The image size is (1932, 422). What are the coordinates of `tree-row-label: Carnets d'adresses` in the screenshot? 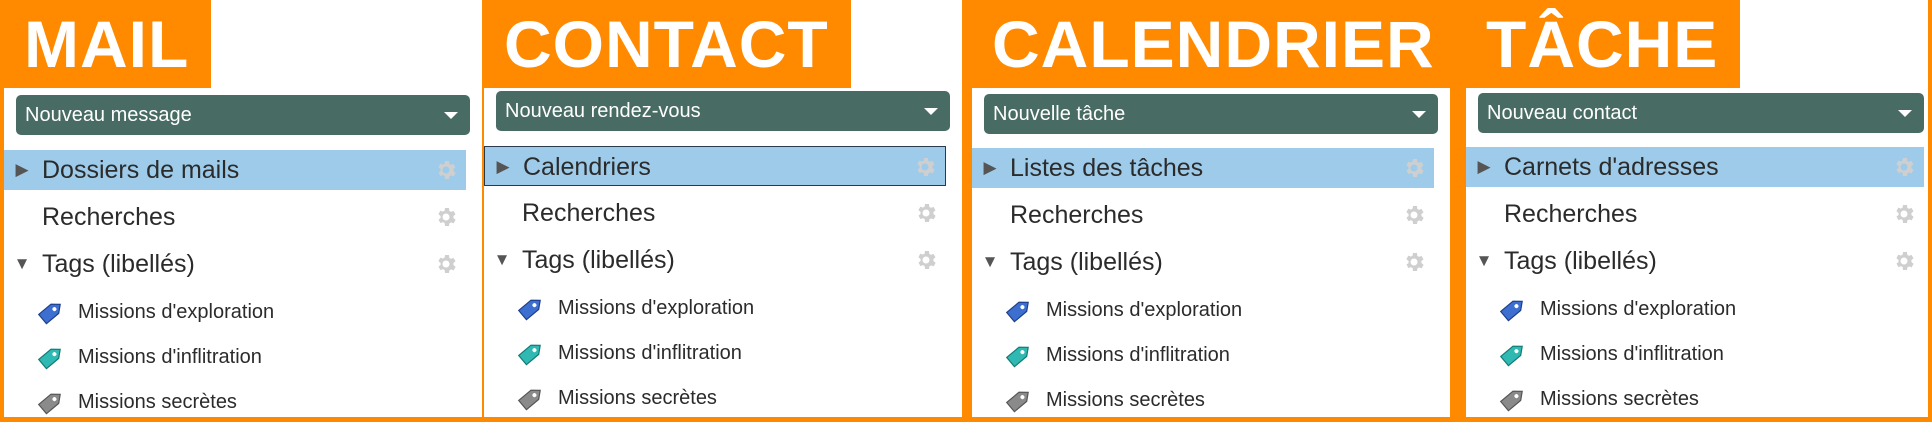 It's located at (1611, 167).